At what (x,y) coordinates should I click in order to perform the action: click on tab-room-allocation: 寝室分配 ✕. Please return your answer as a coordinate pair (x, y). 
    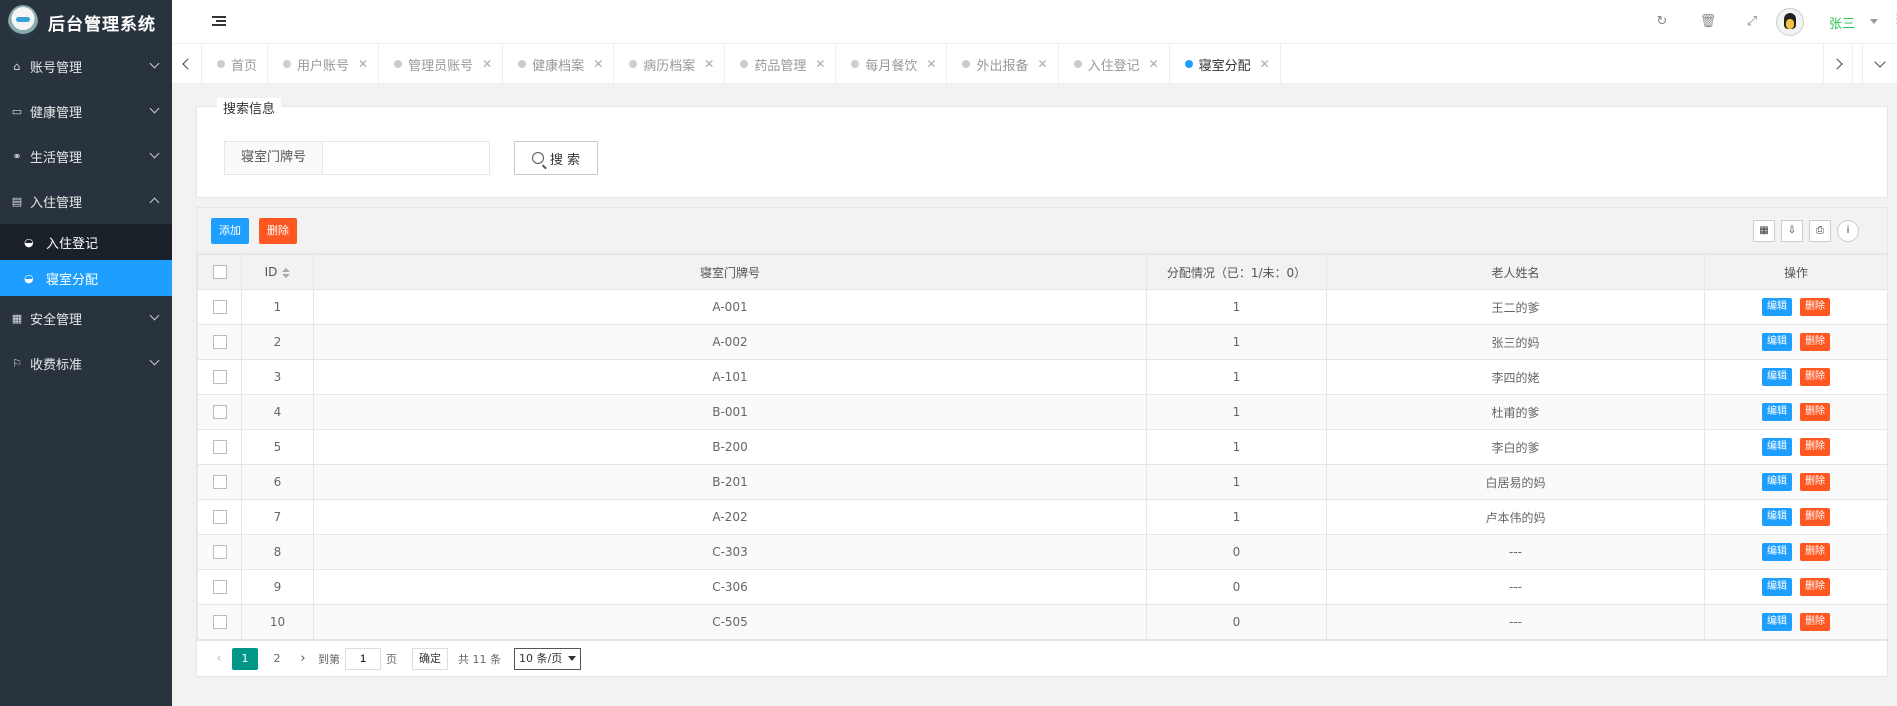
    Looking at the image, I should click on (1225, 64).